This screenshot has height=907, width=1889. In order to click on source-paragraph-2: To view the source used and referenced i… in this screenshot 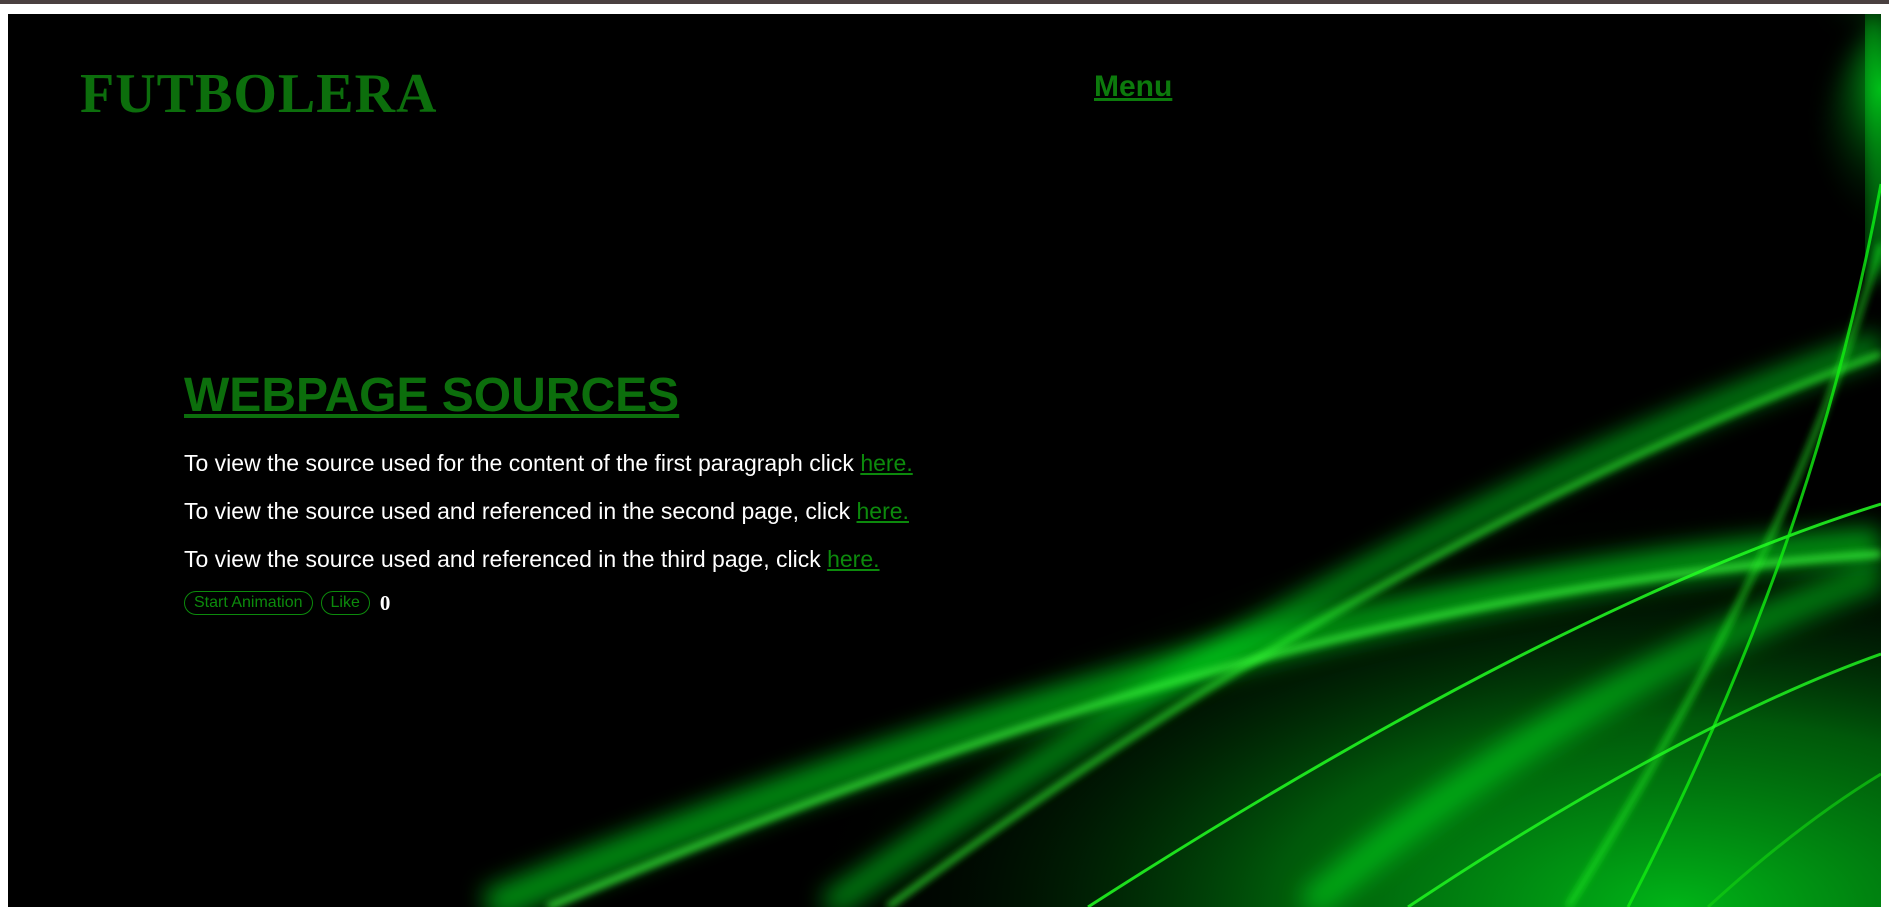, I will do `click(684, 511)`.